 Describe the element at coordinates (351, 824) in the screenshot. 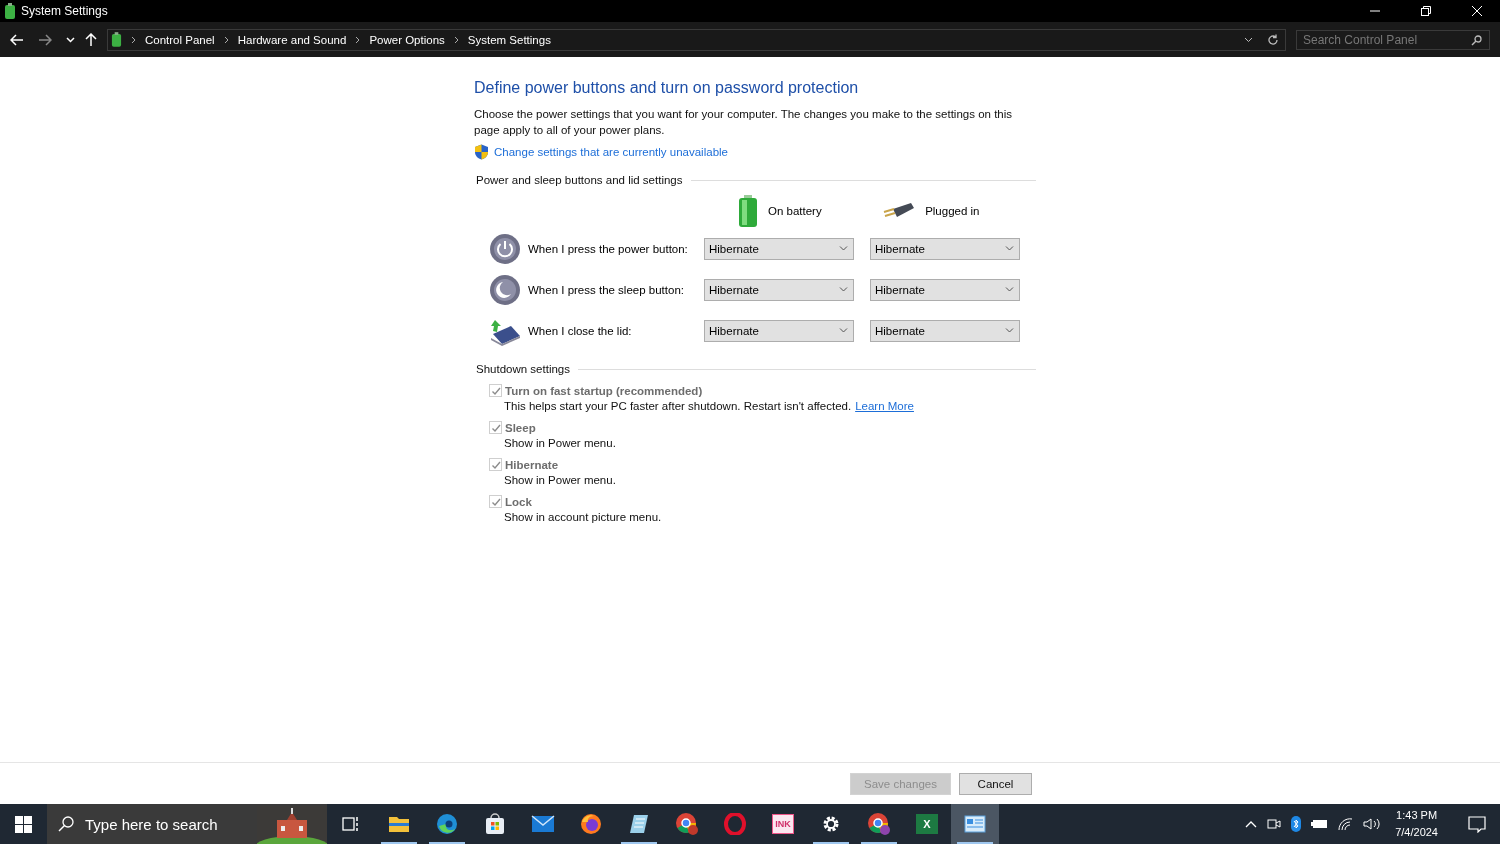

I see `task-view-icon` at that location.